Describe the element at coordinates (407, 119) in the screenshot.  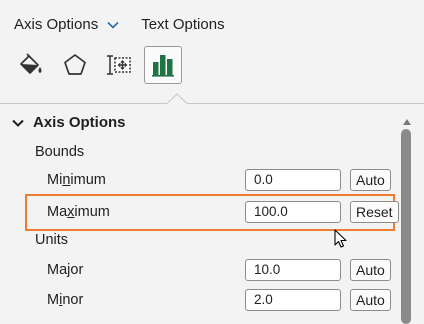
I see `scroll-up-icon` at that location.